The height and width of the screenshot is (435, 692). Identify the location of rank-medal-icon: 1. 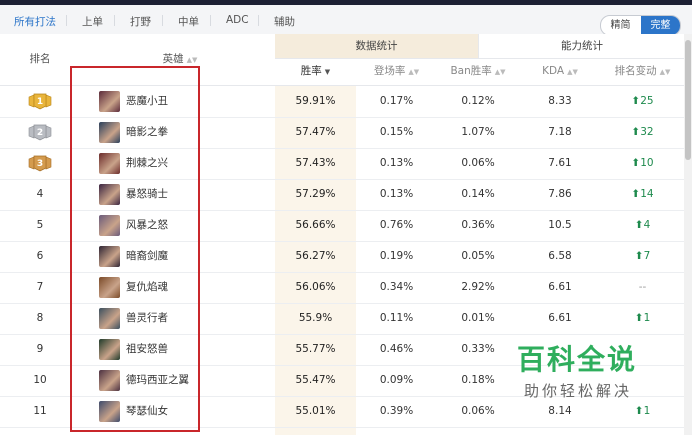
(40, 101).